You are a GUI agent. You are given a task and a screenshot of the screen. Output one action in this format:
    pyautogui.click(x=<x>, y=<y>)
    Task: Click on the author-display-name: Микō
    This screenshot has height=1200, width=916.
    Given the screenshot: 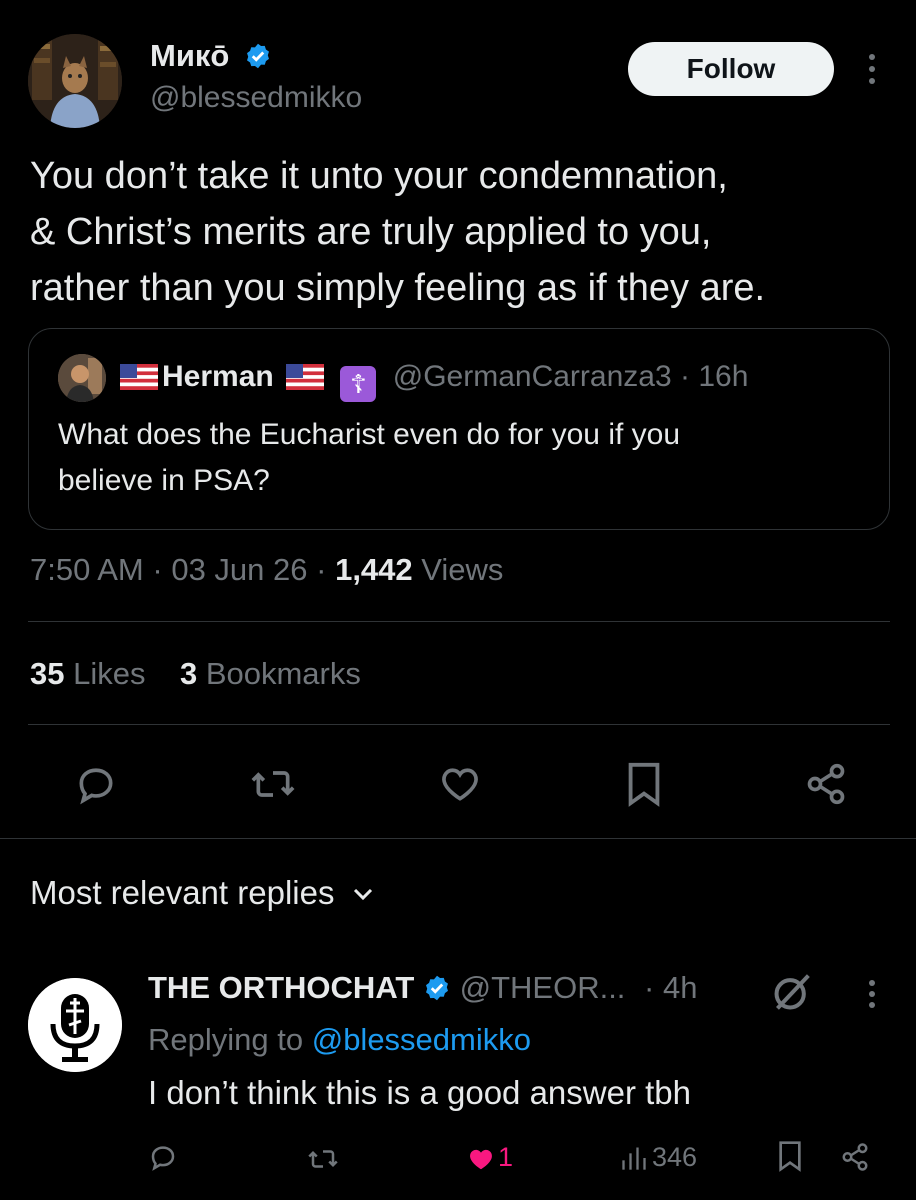 What is the action you would take?
    pyautogui.click(x=211, y=56)
    